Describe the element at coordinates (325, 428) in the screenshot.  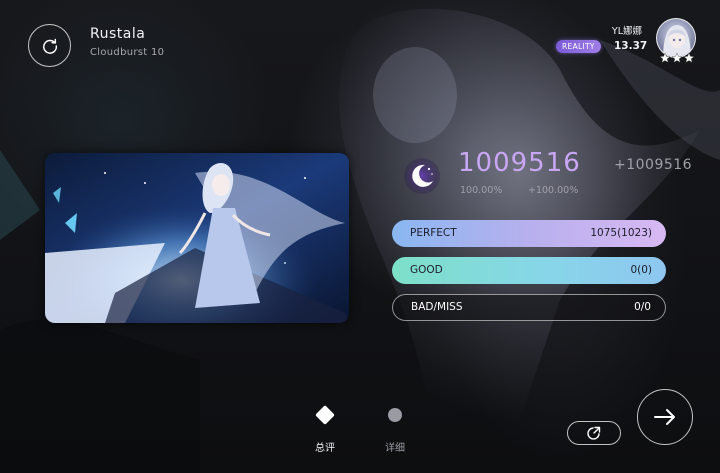
I see `tab-summary: 总评` at that location.